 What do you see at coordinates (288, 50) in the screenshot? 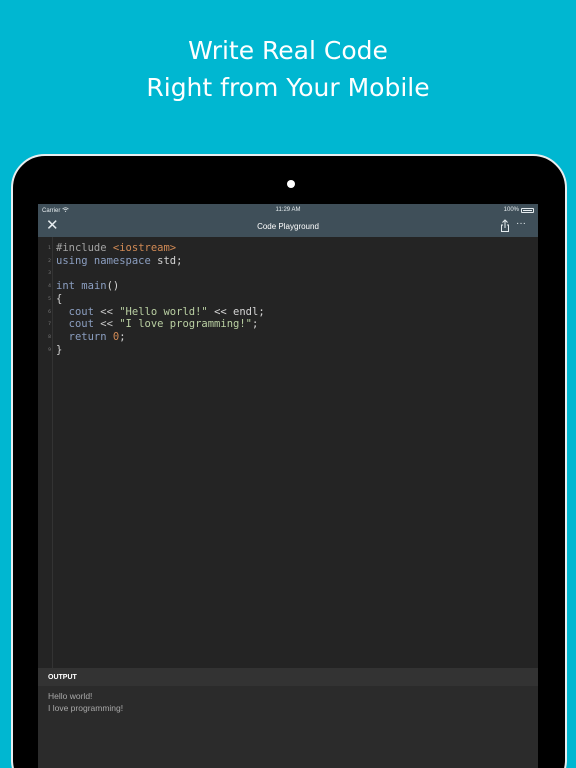
I see `headline-line-1: Write Real Code` at bounding box center [288, 50].